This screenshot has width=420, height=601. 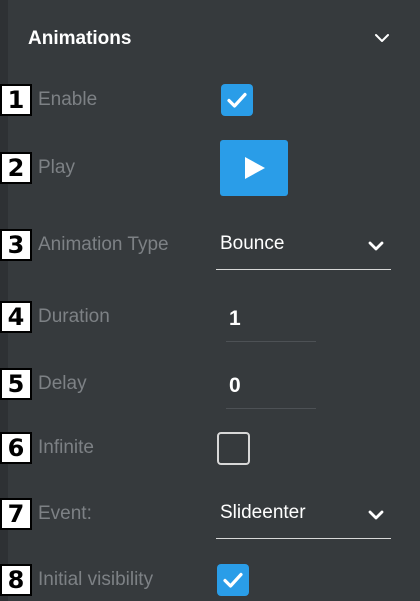 I want to click on row-number-badge: 1, so click(x=16, y=100).